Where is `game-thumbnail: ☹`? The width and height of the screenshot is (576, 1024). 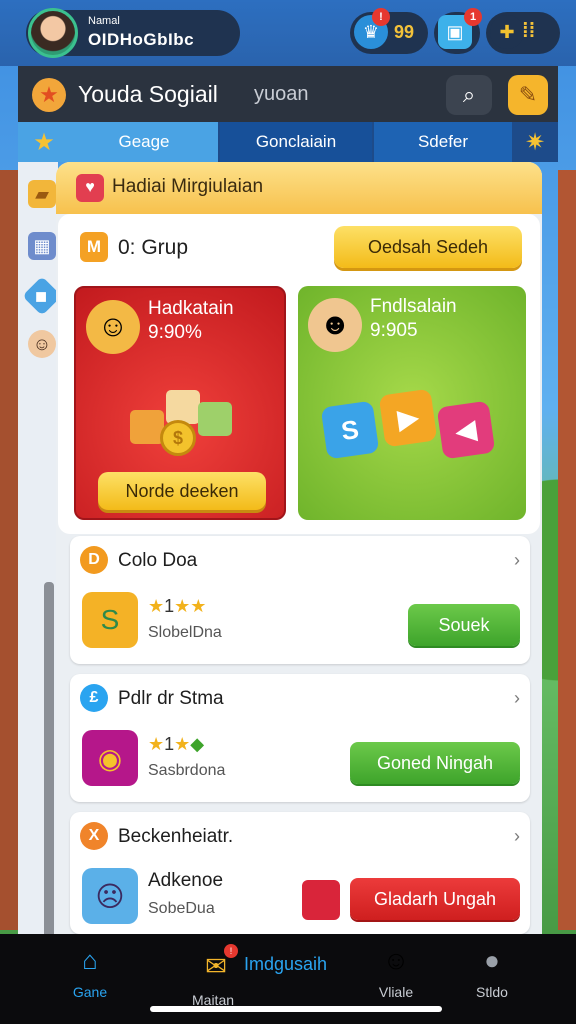
game-thumbnail: ☹ is located at coordinates (110, 896).